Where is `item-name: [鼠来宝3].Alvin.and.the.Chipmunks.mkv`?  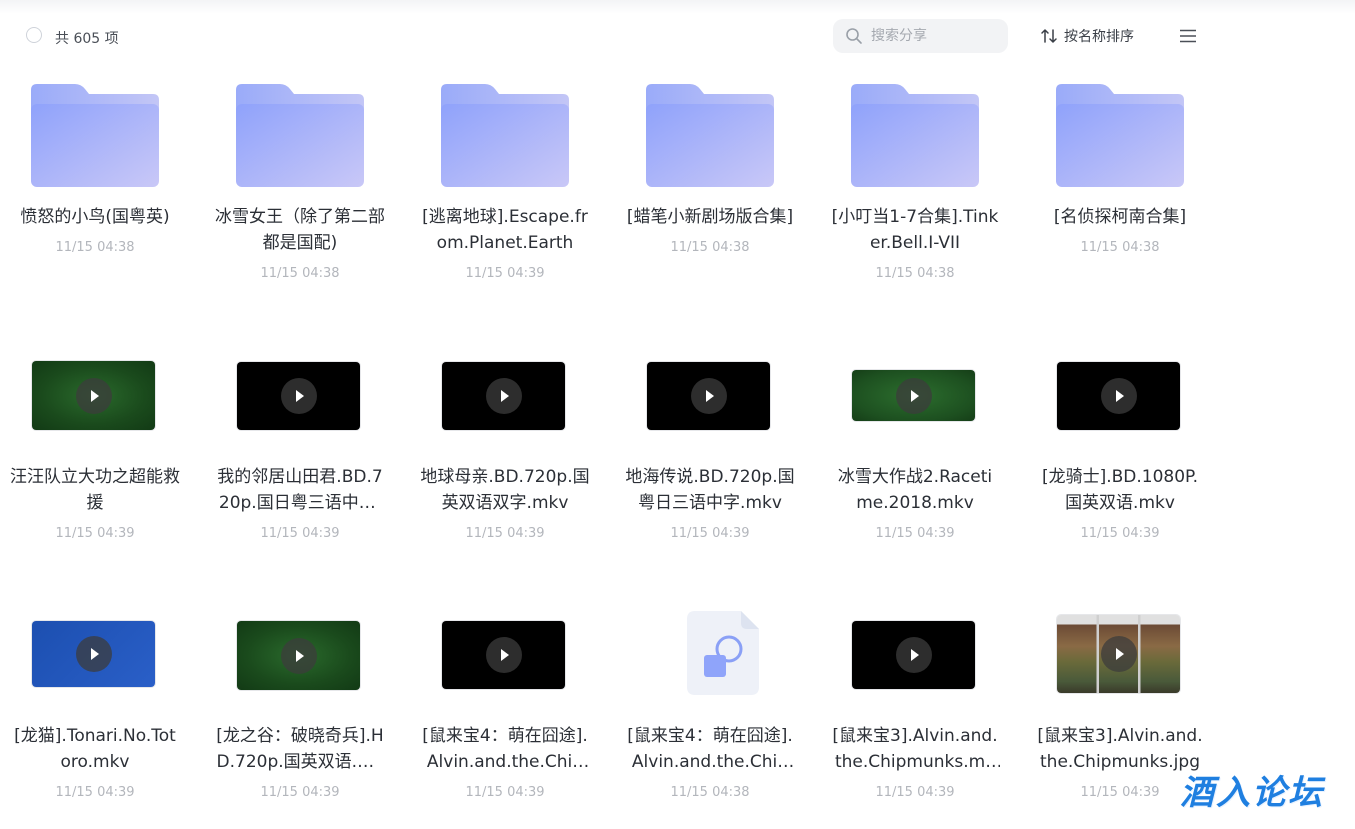
item-name: [鼠来宝3].Alvin.and.the.Chipmunks.mkv is located at coordinates (915, 749).